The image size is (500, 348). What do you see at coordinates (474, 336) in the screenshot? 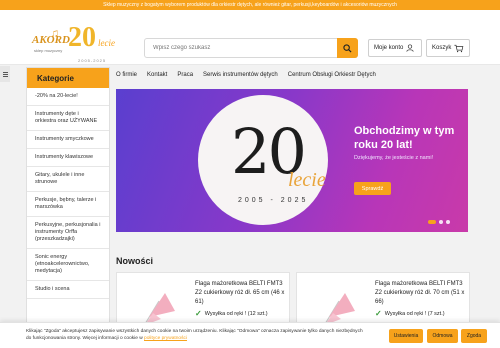
I see `cookie-accept-button: Zgoda` at bounding box center [474, 336].